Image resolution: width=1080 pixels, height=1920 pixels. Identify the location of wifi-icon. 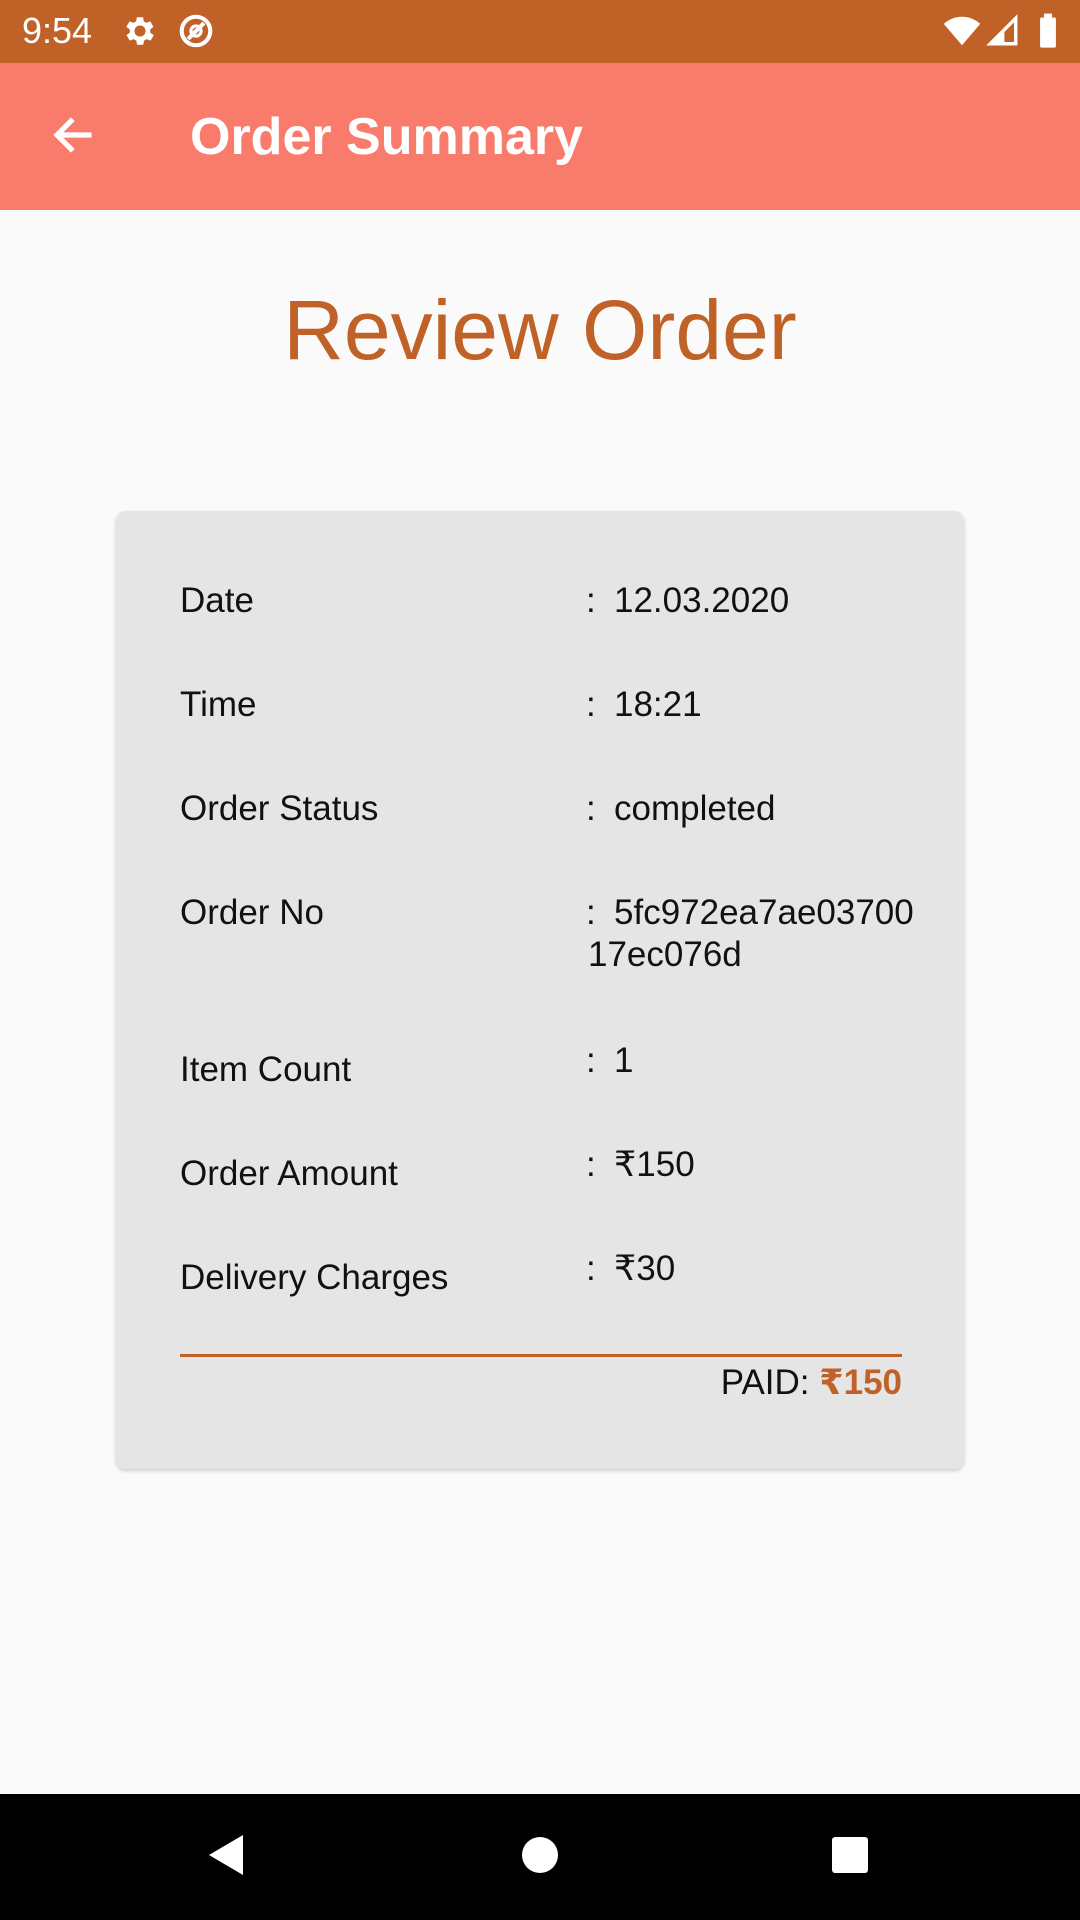
(961, 31).